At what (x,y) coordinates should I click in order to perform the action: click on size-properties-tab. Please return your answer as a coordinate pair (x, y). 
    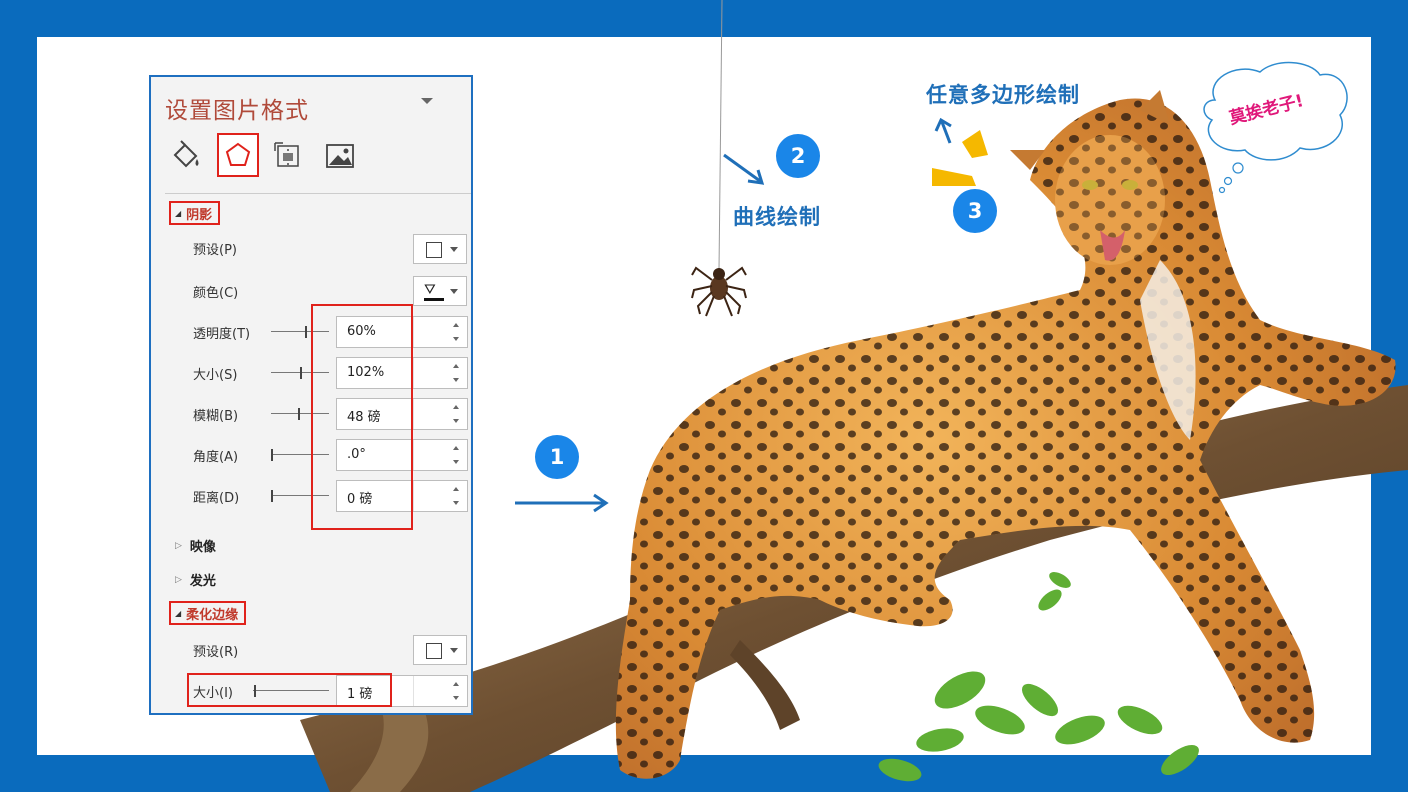
    Looking at the image, I should click on (287, 155).